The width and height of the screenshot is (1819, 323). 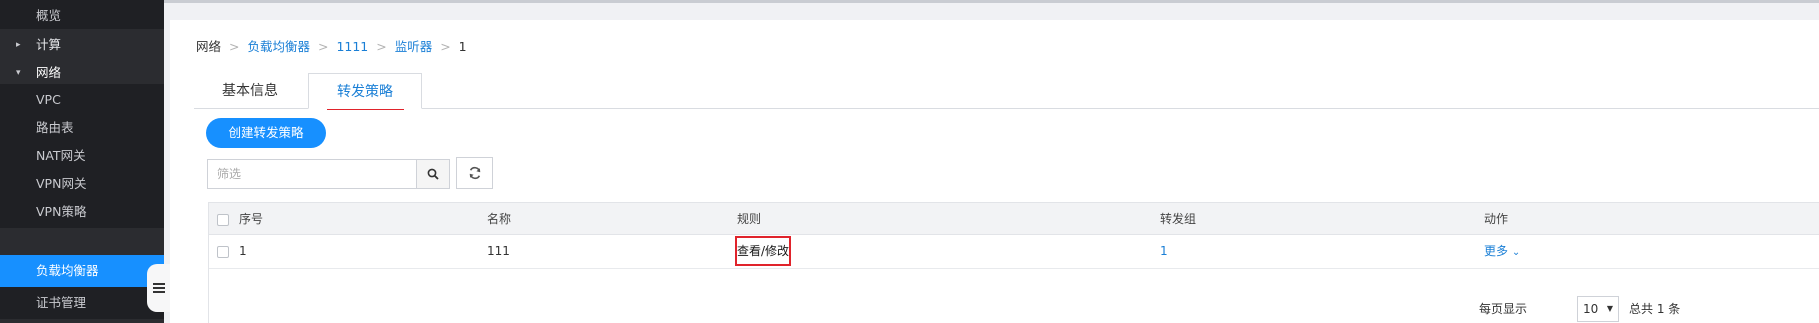 I want to click on column-header-rule: 规则, so click(x=749, y=219).